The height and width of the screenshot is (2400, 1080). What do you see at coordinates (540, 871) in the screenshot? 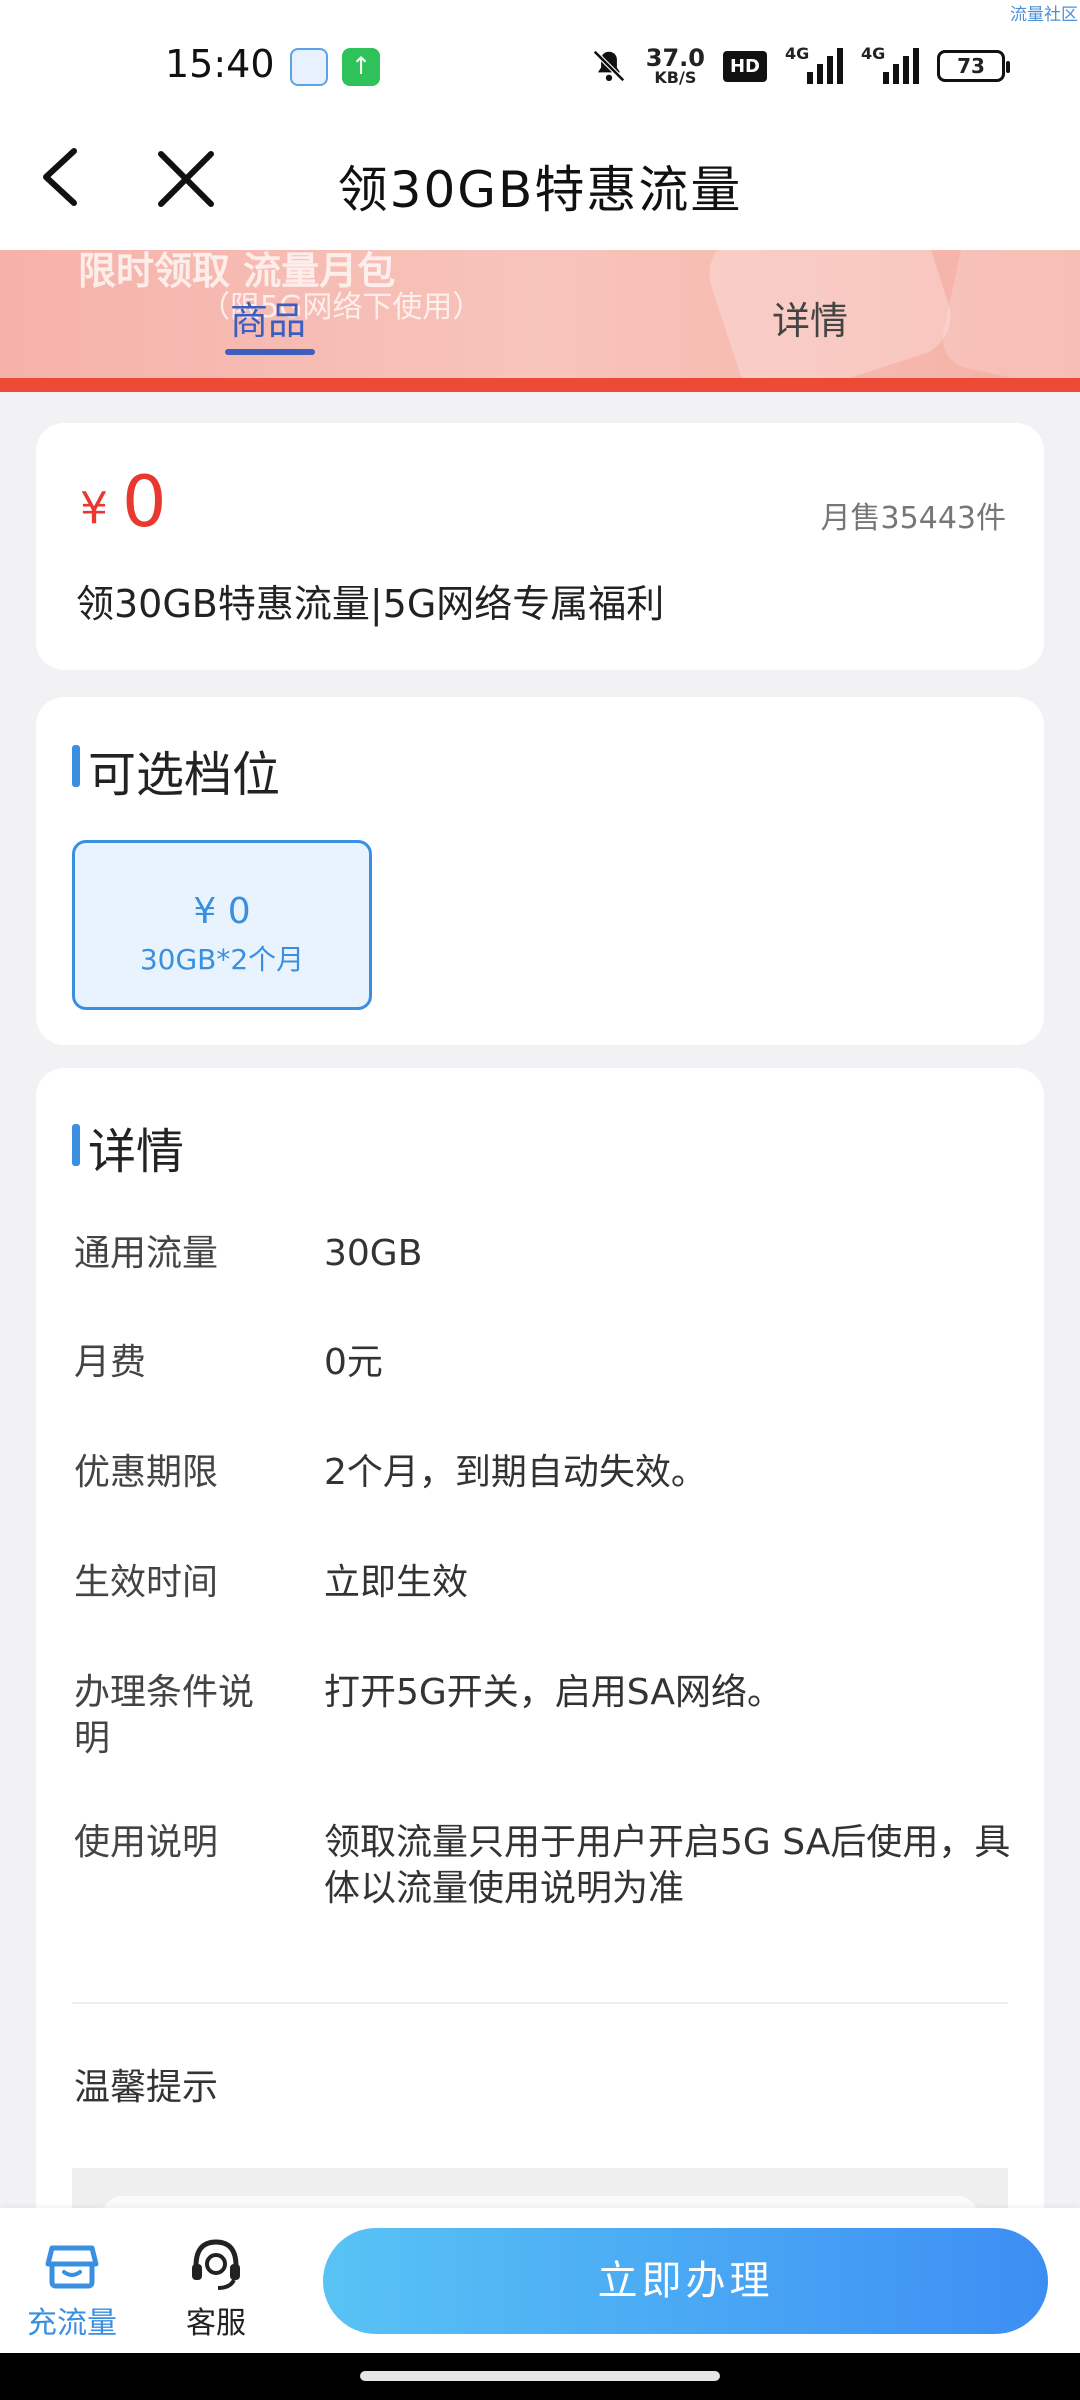
I see `tiers-card: 可选档位 ¥ 0 30GB*2个月` at bounding box center [540, 871].